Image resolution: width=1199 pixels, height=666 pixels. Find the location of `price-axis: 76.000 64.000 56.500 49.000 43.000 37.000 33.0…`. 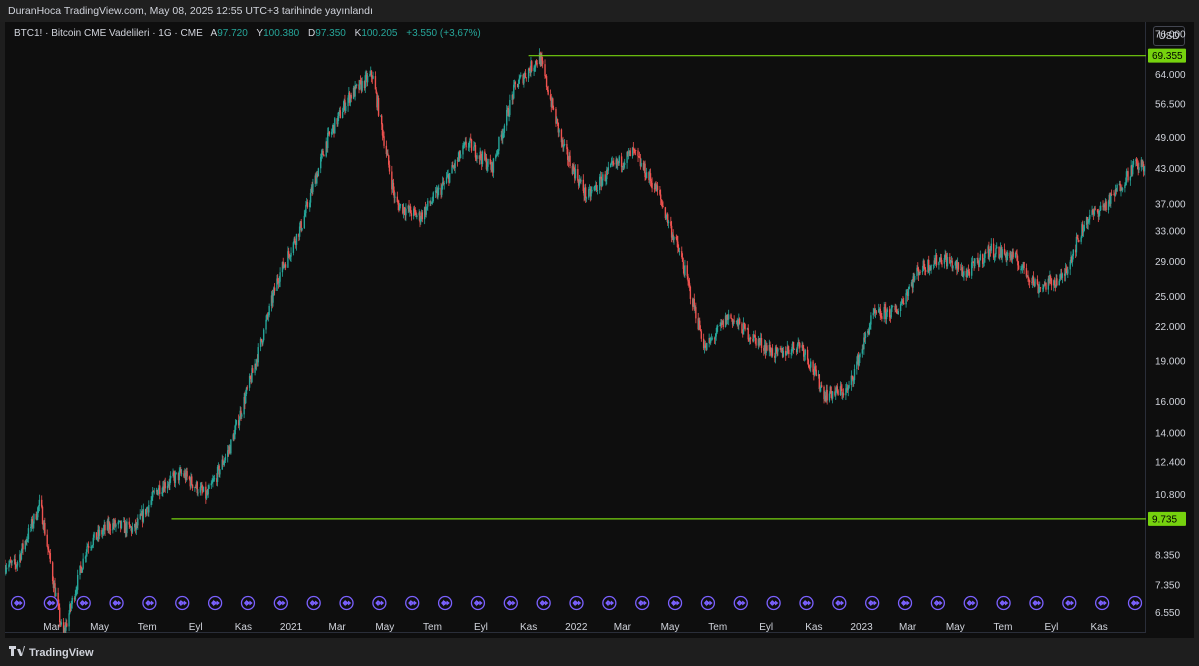

price-axis: 76.000 64.000 56.500 49.000 43.000 37.000 33.0… is located at coordinates (1170, 327).